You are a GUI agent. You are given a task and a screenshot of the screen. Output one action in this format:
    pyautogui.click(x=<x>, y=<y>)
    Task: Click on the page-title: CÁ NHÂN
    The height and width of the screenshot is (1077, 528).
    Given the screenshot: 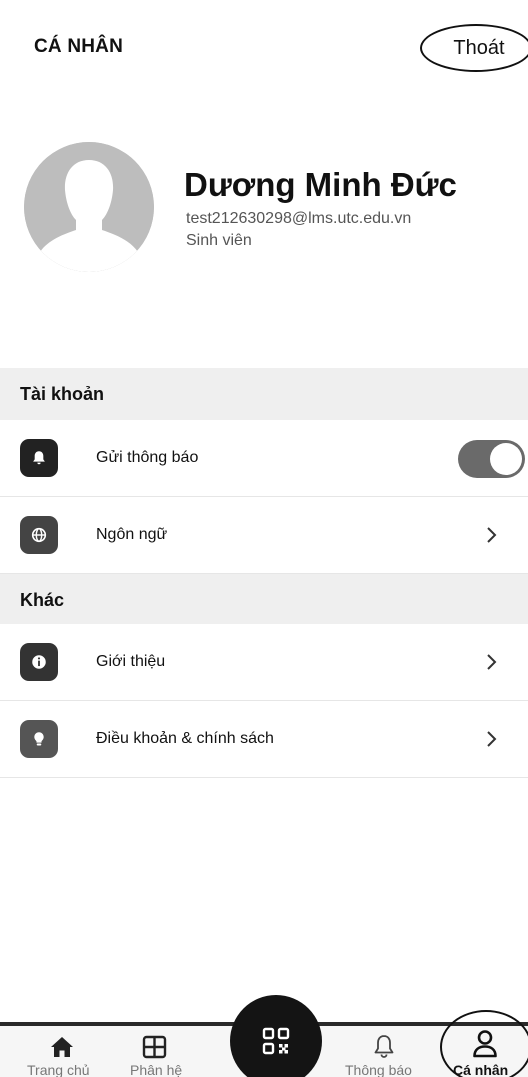 What is the action you would take?
    pyautogui.click(x=79, y=46)
    